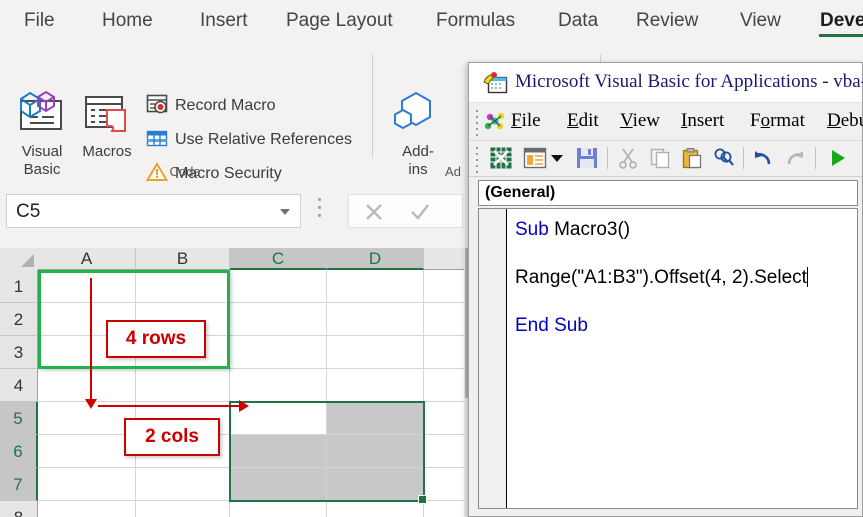  I want to click on cell-c8, so click(278, 509).